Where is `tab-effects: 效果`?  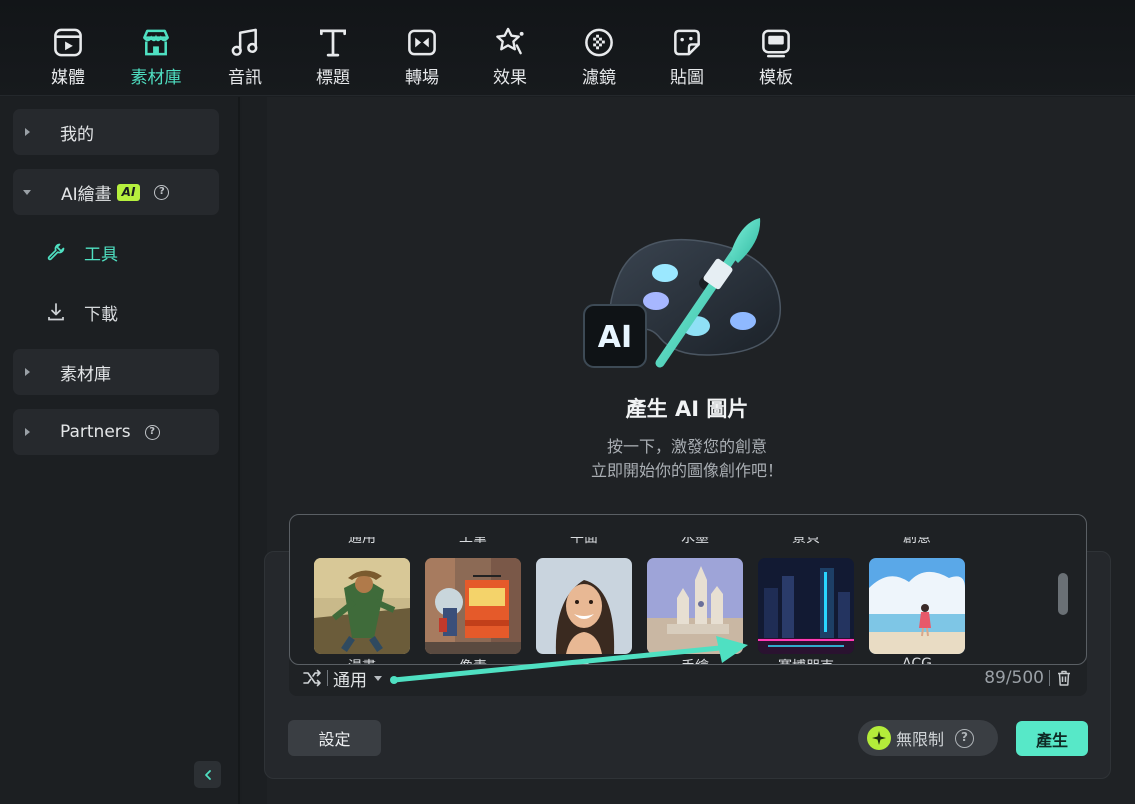
tab-effects: 效果 is located at coordinates (510, 57).